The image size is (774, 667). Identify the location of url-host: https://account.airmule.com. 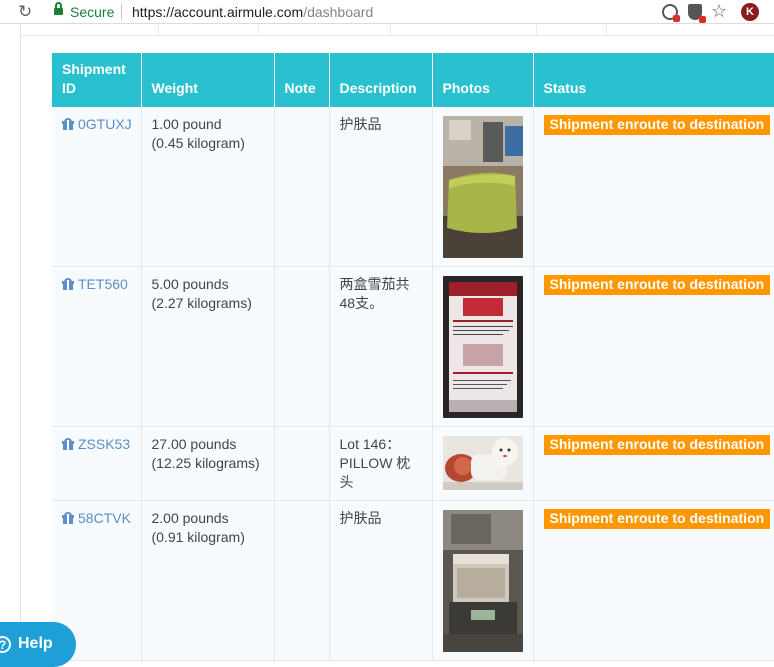
(218, 12).